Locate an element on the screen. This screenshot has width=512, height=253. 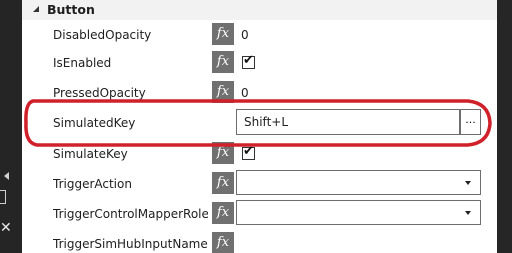
is-enabled-checkbox: ✔ is located at coordinates (248, 61).